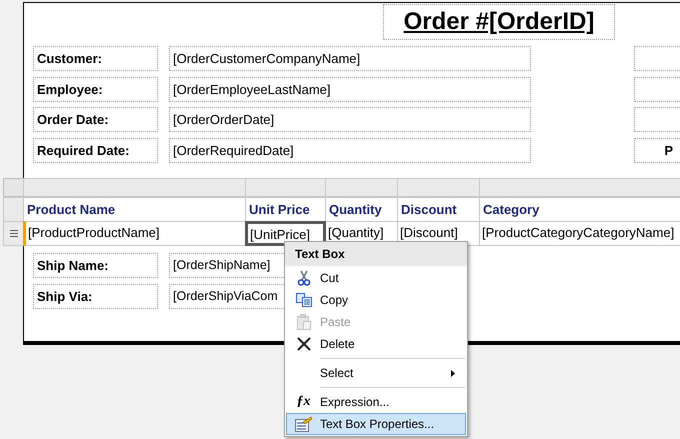  Describe the element at coordinates (95, 296) in the screenshot. I see `field-label: Ship Via:` at that location.